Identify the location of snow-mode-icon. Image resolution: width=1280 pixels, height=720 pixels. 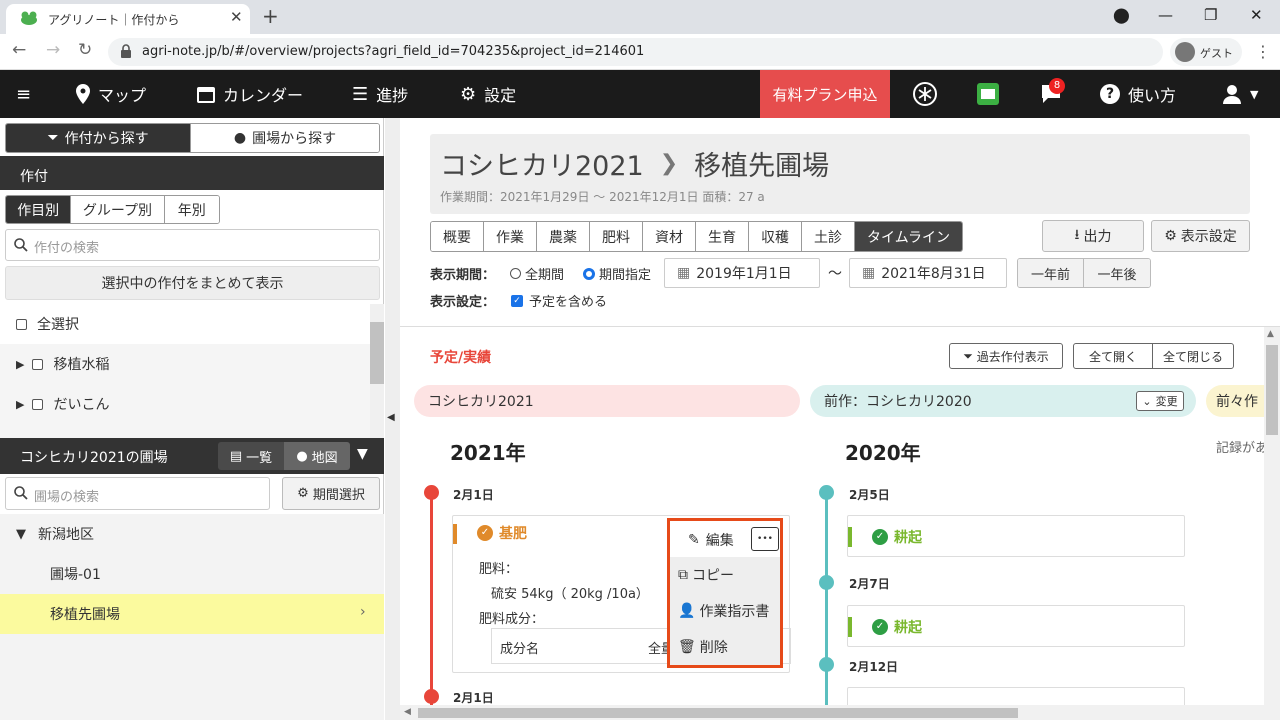
(925, 94).